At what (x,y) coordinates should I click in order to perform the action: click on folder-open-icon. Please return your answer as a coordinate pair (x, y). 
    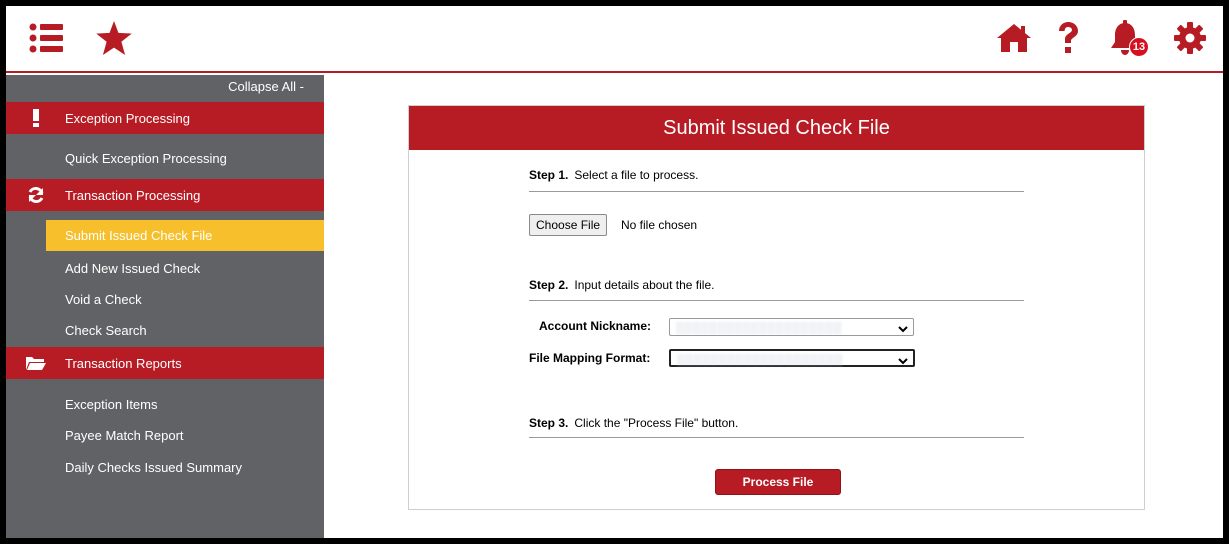
    Looking at the image, I should click on (36, 363).